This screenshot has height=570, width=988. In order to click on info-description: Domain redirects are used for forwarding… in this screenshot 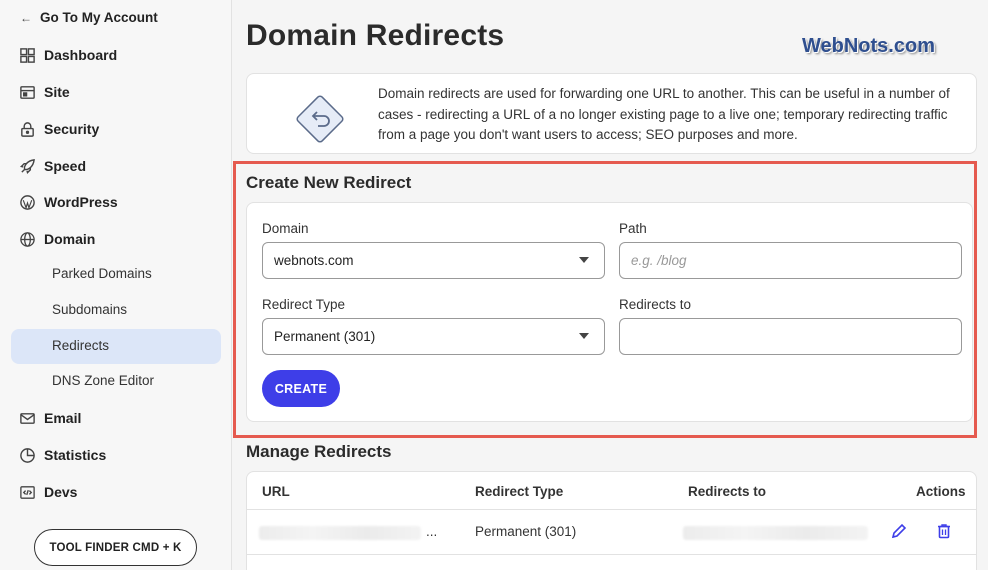, I will do `click(664, 114)`.